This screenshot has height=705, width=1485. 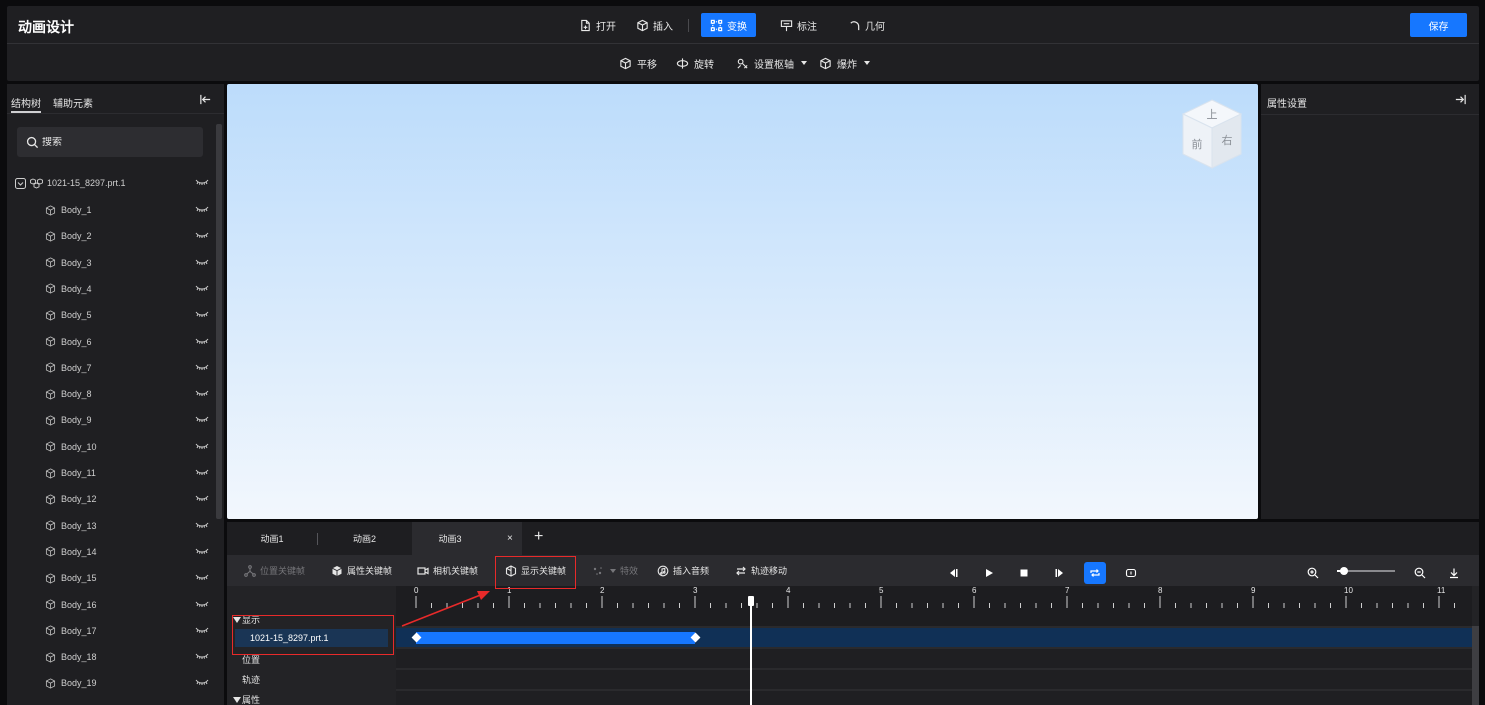 I want to click on next-frame-button, so click(x=1060, y=573).